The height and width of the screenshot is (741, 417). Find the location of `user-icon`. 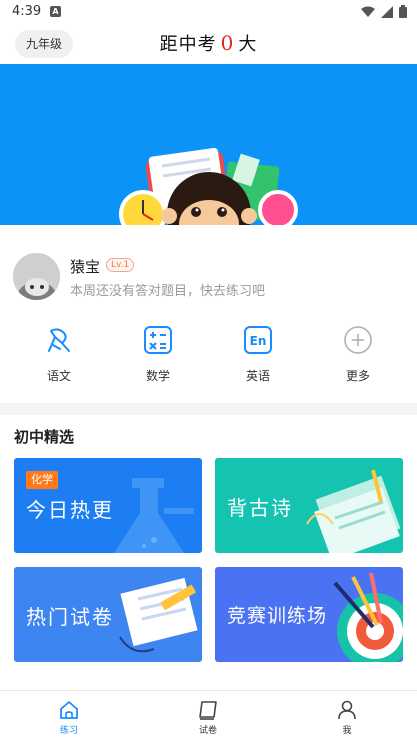

user-icon is located at coordinates (347, 710).